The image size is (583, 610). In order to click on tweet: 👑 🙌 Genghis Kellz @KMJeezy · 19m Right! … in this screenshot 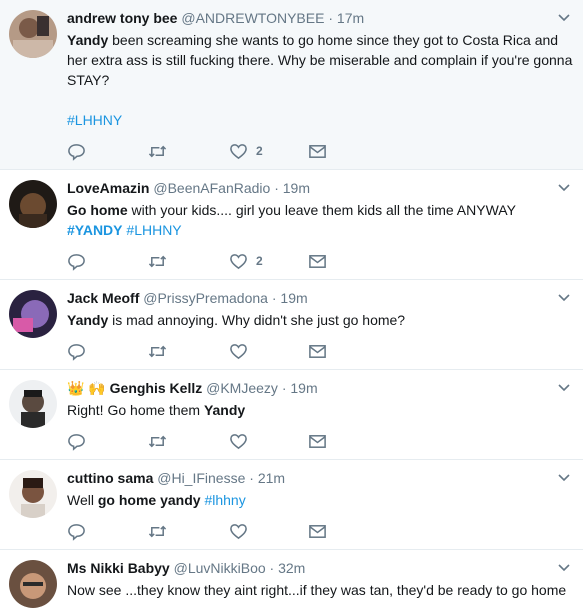, I will do `click(291, 415)`.